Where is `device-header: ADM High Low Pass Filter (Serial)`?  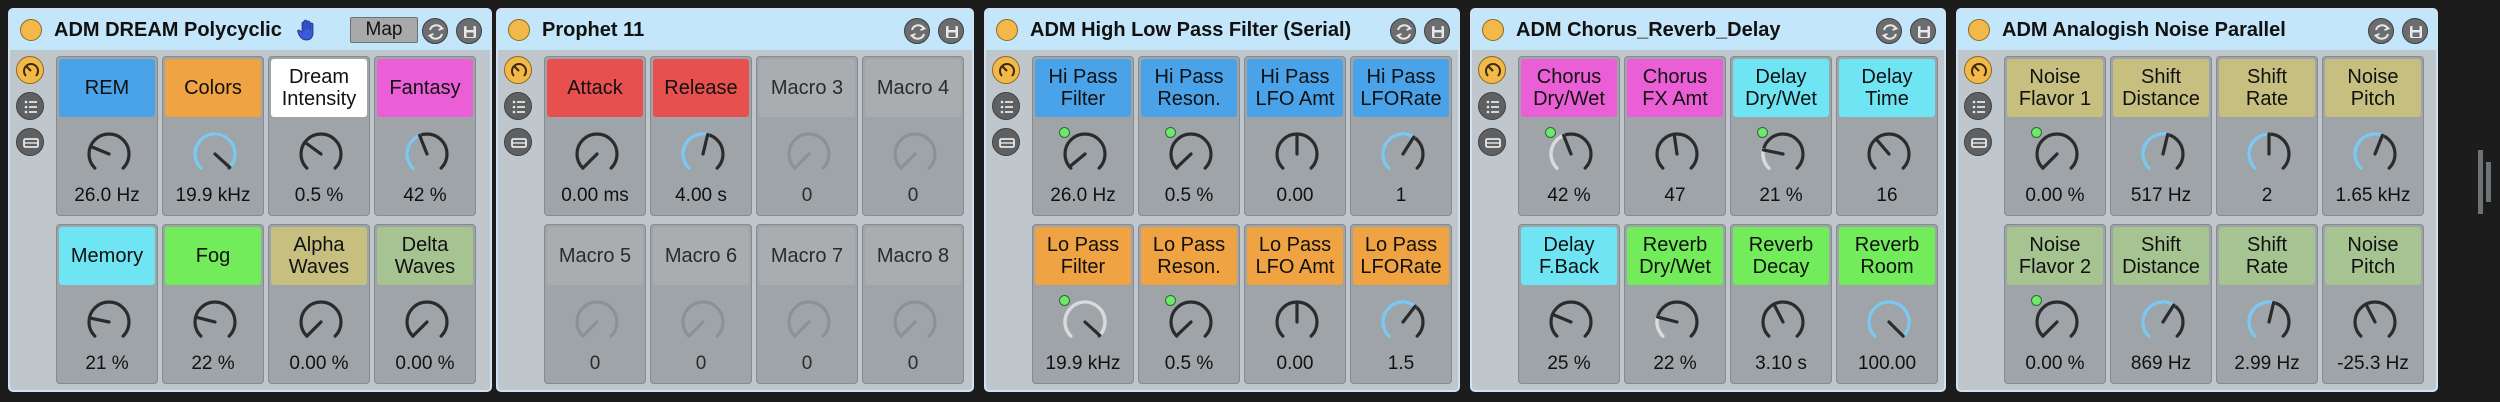 device-header: ADM High Low Pass Filter (Serial) is located at coordinates (1222, 30).